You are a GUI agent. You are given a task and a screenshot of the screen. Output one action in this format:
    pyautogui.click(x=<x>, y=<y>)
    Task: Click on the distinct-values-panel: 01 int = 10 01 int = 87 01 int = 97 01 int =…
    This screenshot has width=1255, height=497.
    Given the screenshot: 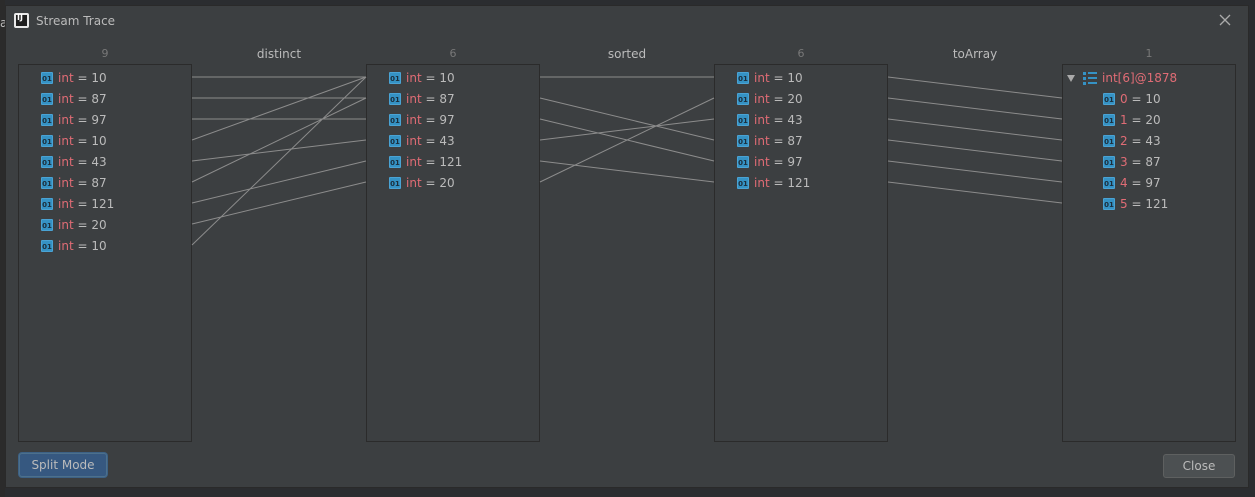 What is the action you would take?
    pyautogui.click(x=453, y=253)
    